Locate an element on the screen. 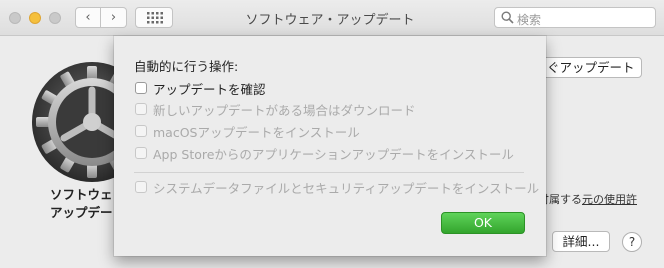  option-check-for-updates: アップデートを確認 is located at coordinates (200, 88).